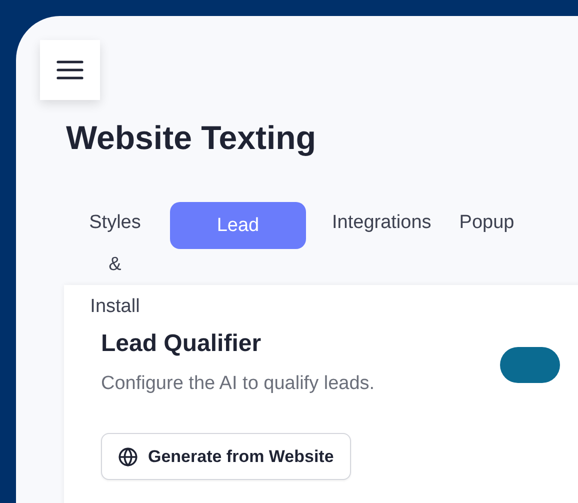  Describe the element at coordinates (238, 225) in the screenshot. I see `tab: Lead` at that location.